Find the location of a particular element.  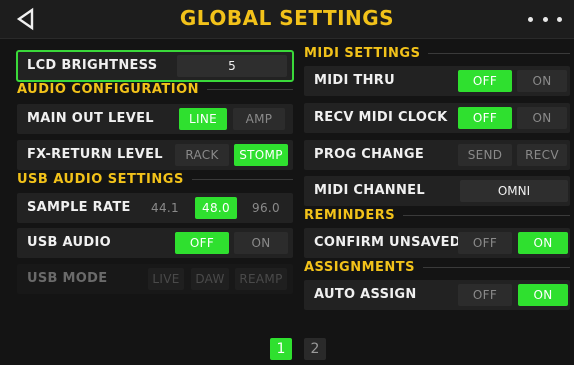

prog-change-send-option: SEND is located at coordinates (485, 155).